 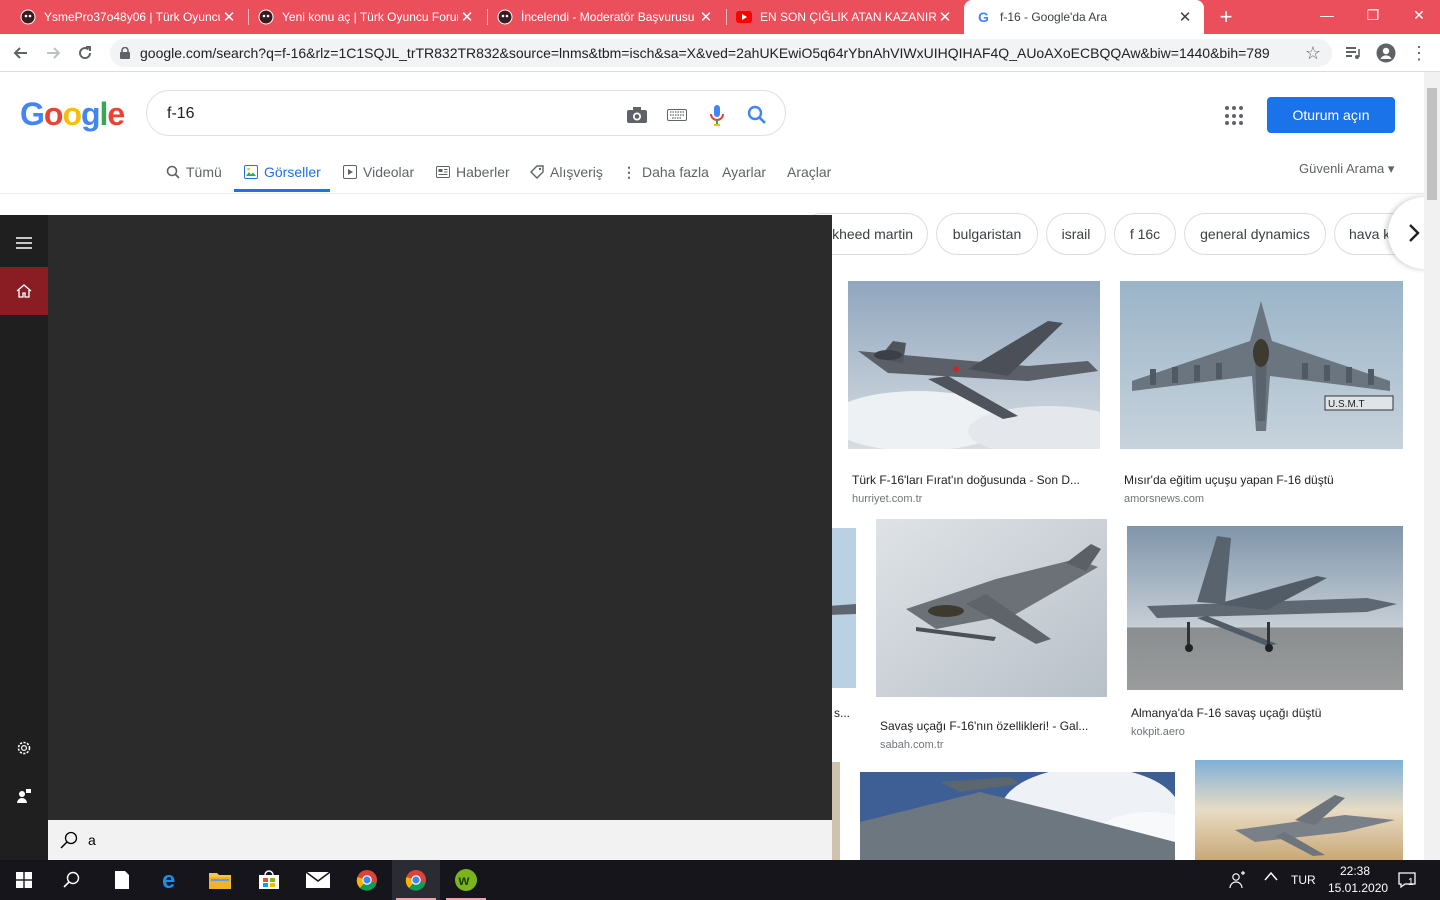 I want to click on edge-browser-icon: e, so click(x=172, y=880).